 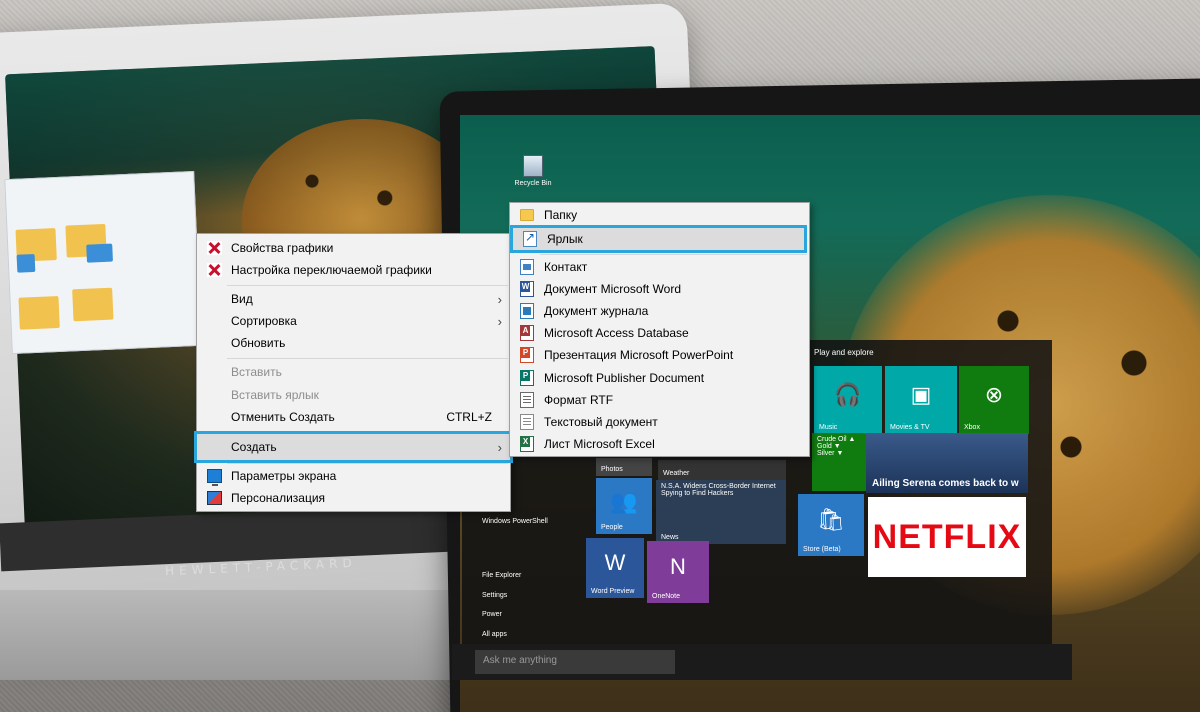 I want to click on play-and-explore-label: Play and explore, so click(x=844, y=352).